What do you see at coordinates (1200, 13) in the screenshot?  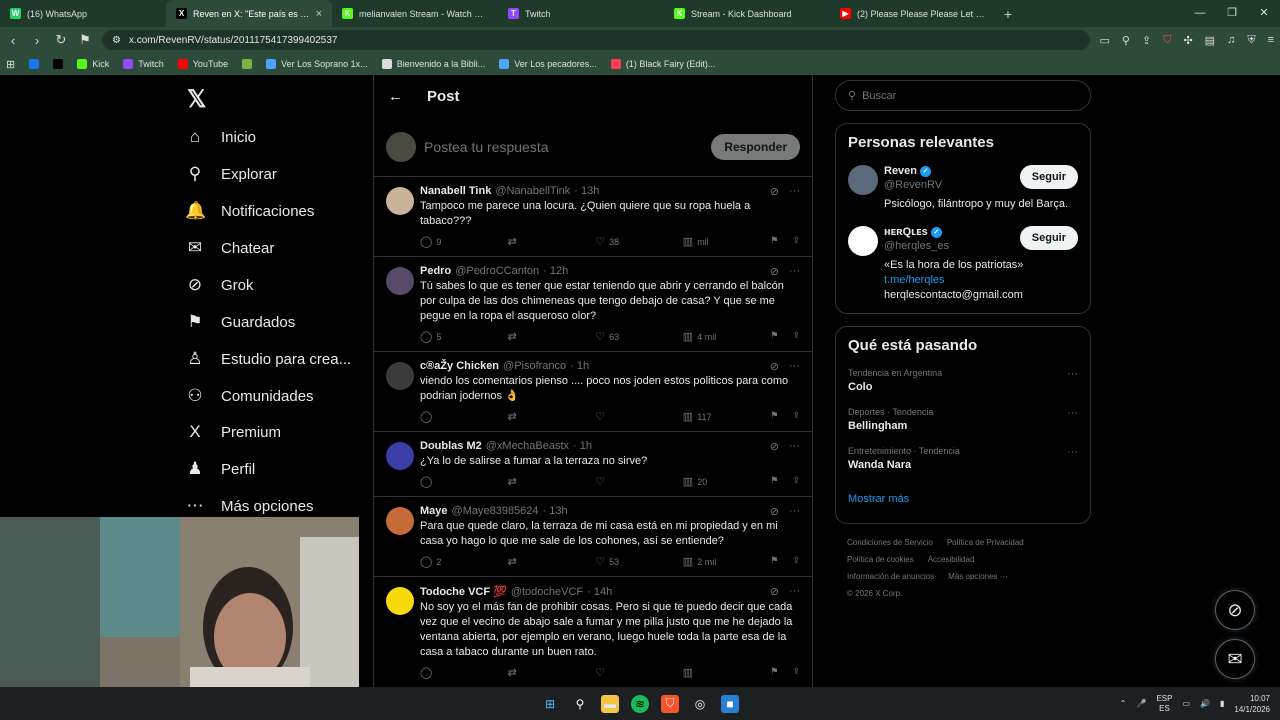 I see `minimize-icon: —` at bounding box center [1200, 13].